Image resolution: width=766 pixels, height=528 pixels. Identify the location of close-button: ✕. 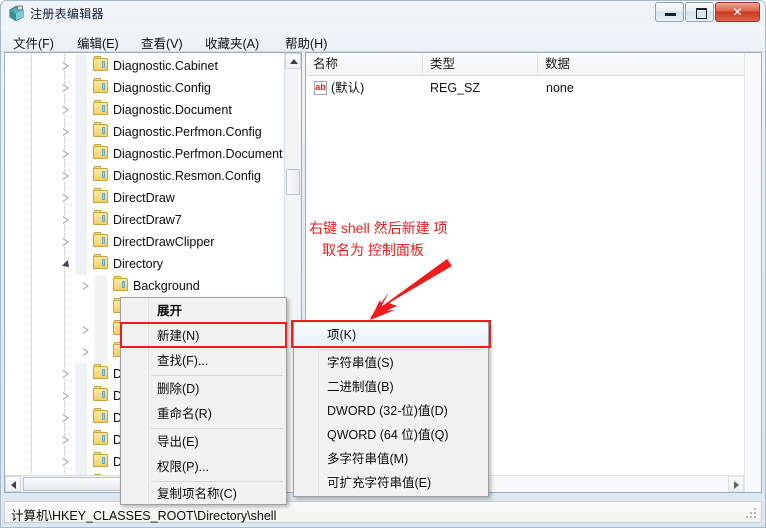
(737, 12).